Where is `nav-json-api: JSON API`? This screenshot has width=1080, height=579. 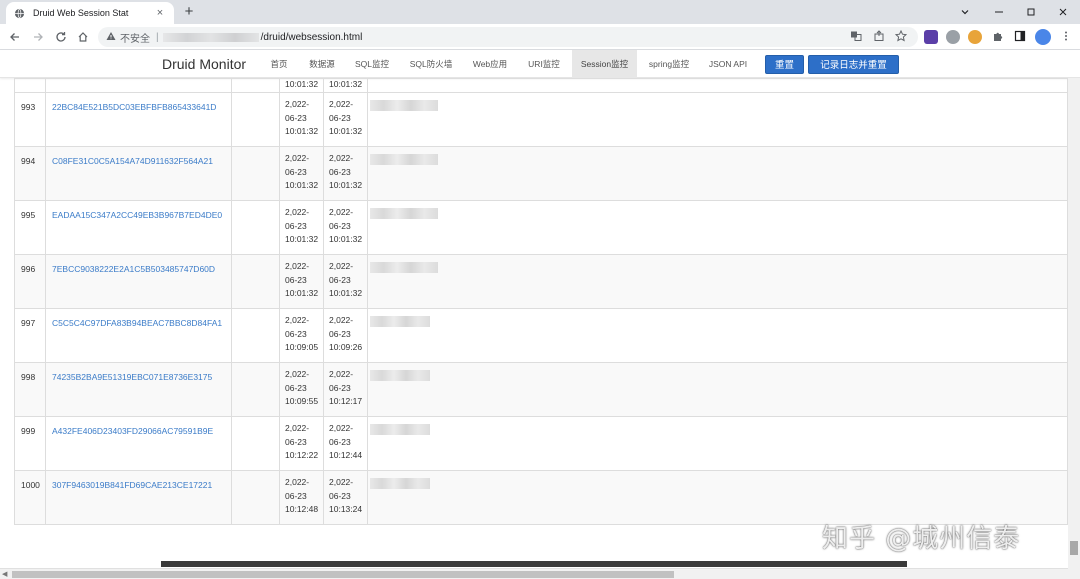 nav-json-api: JSON API is located at coordinates (728, 64).